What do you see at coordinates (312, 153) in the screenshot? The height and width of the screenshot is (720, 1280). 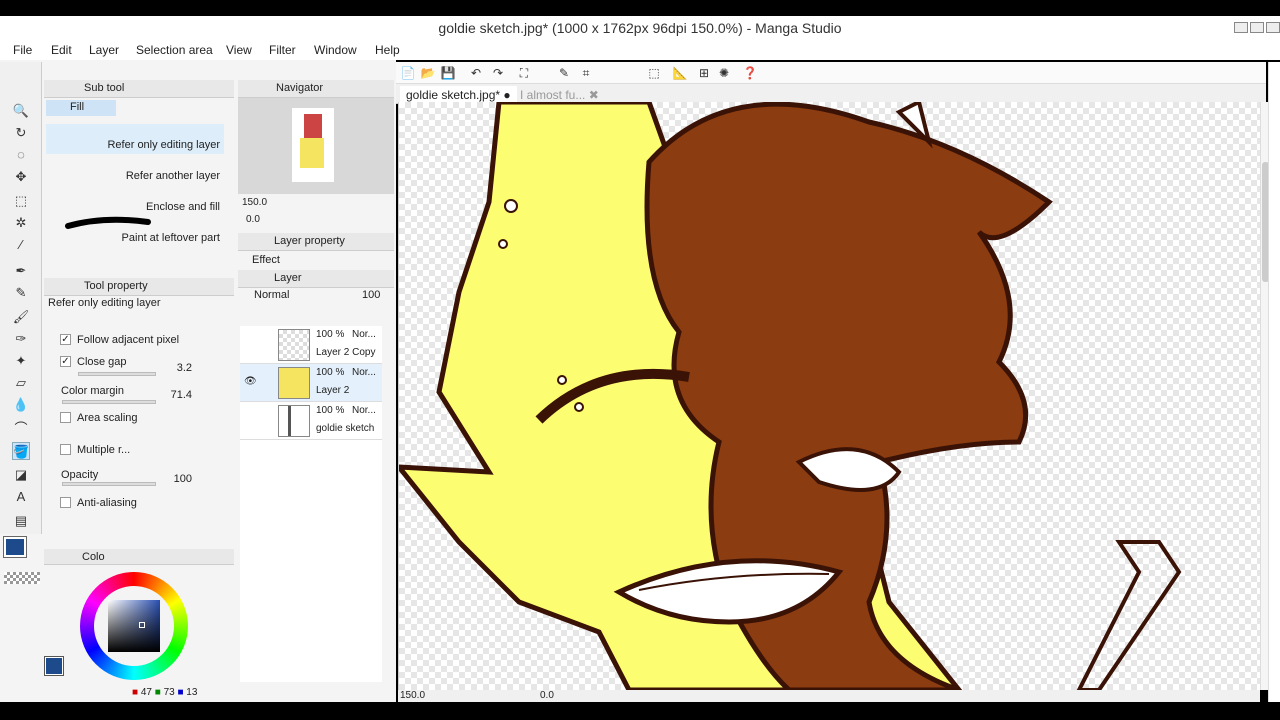 I see `thumbnail-body` at bounding box center [312, 153].